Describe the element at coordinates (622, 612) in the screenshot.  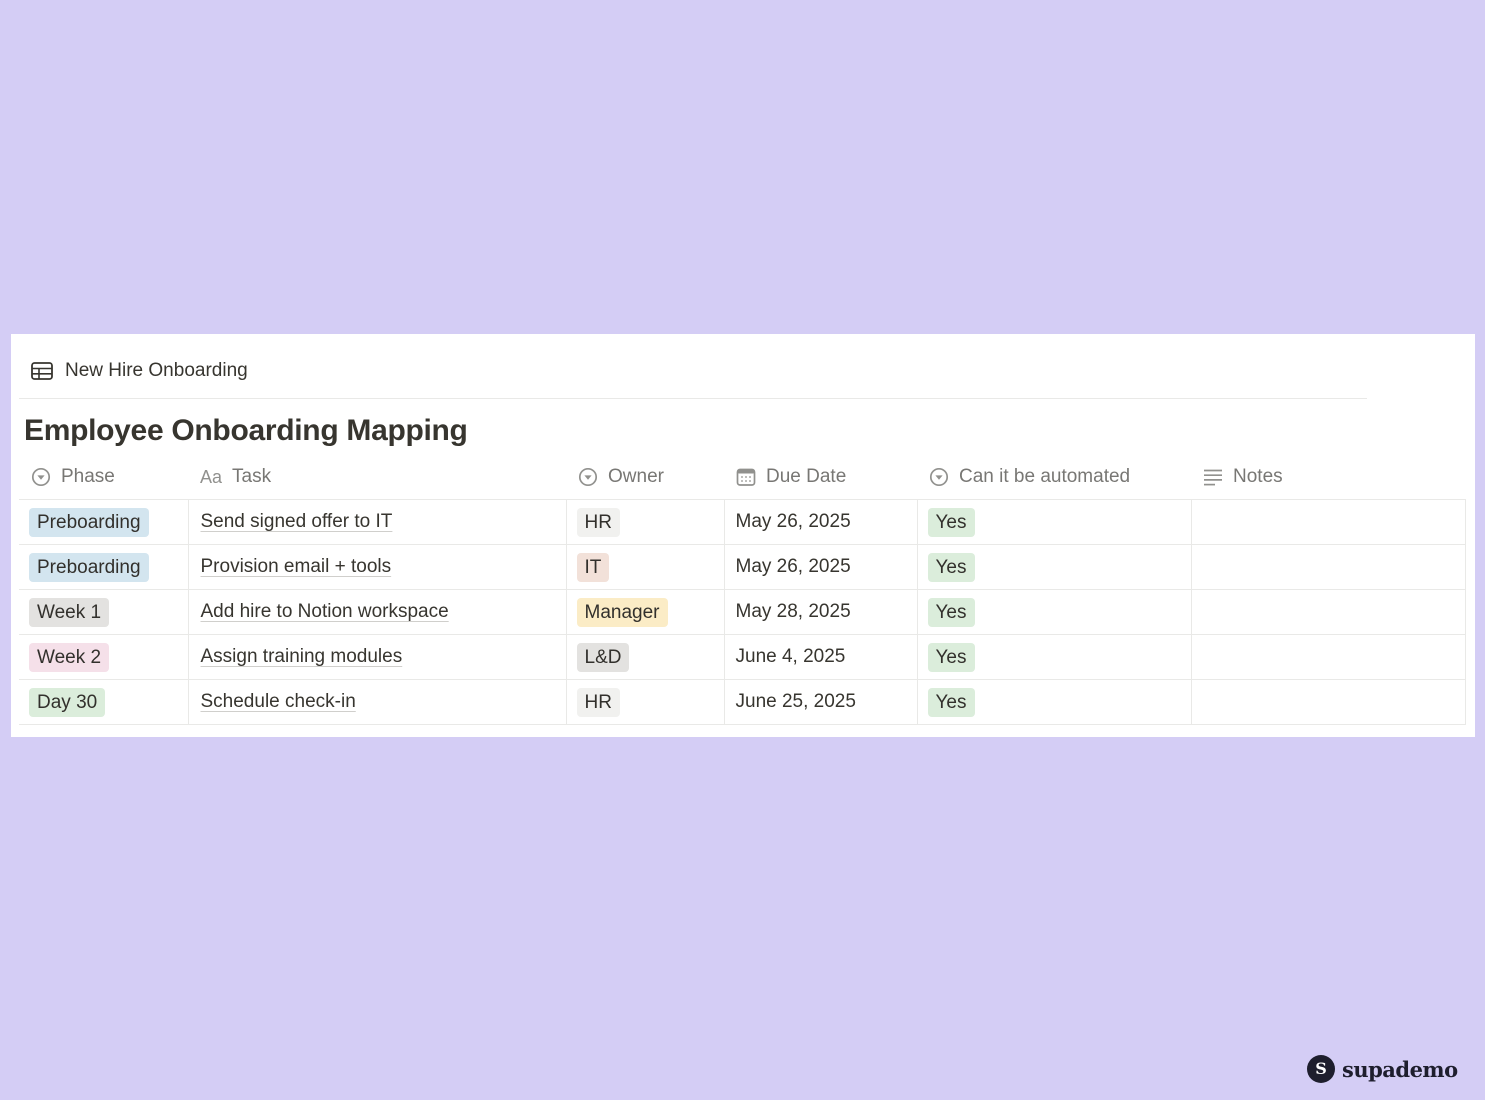
I see `owner-tag: Manager` at that location.